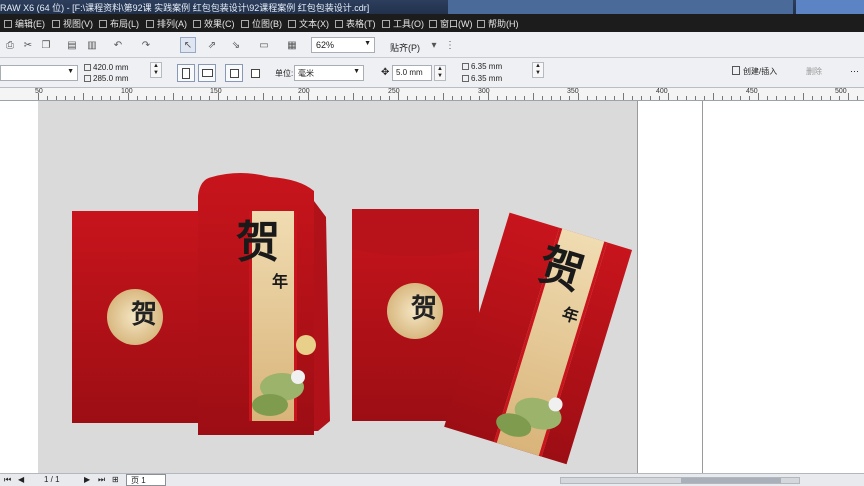 This screenshot has height=486, width=864. I want to click on menu-edit: 编辑(E), so click(24, 23).